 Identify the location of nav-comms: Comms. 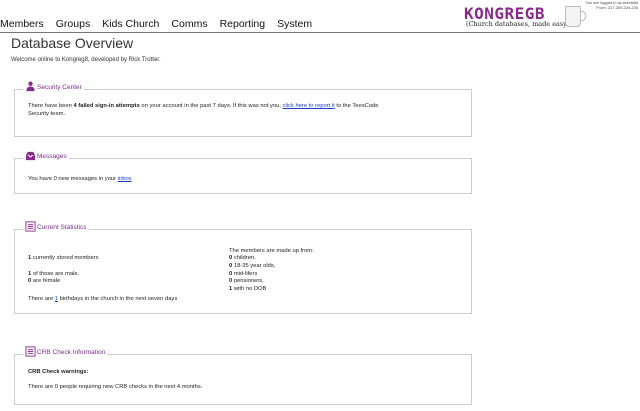
(189, 25).